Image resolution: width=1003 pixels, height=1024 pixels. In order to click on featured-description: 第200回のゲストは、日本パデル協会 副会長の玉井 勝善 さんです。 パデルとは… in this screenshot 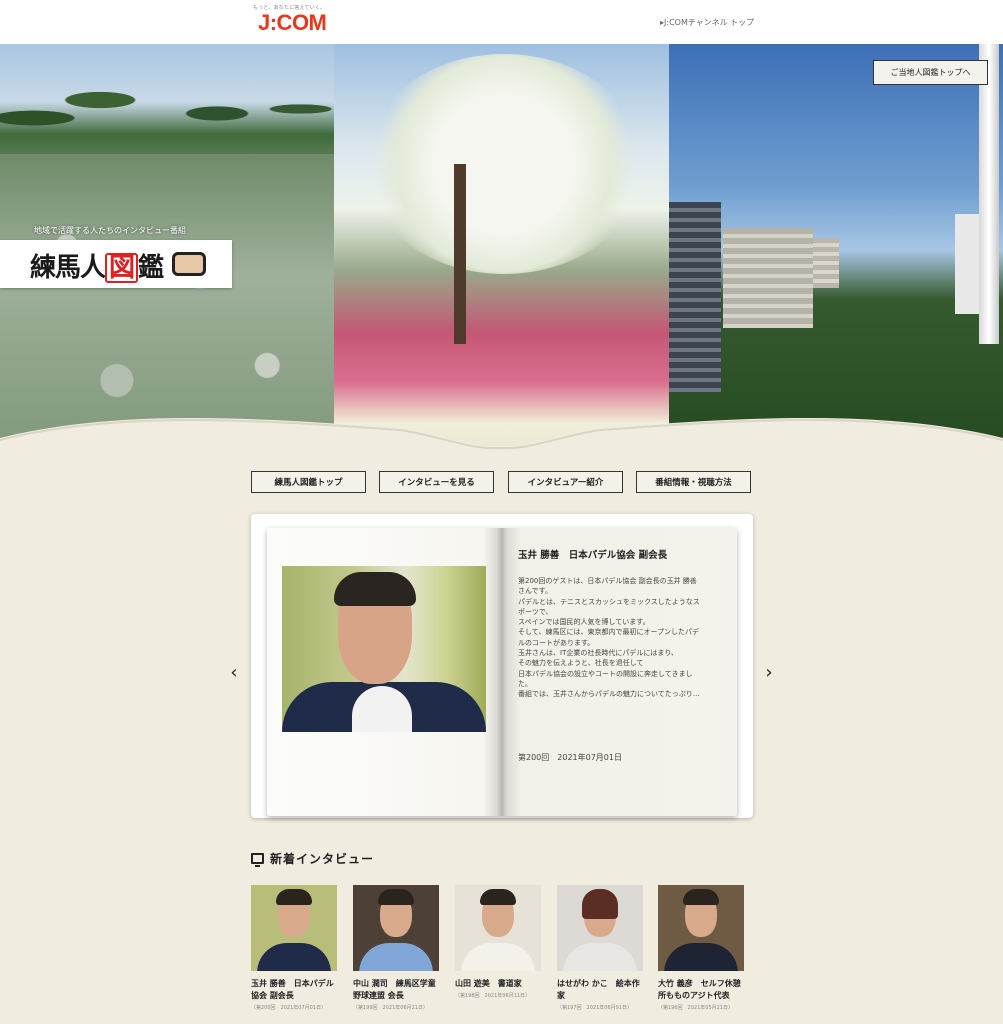, I will do `click(609, 638)`.